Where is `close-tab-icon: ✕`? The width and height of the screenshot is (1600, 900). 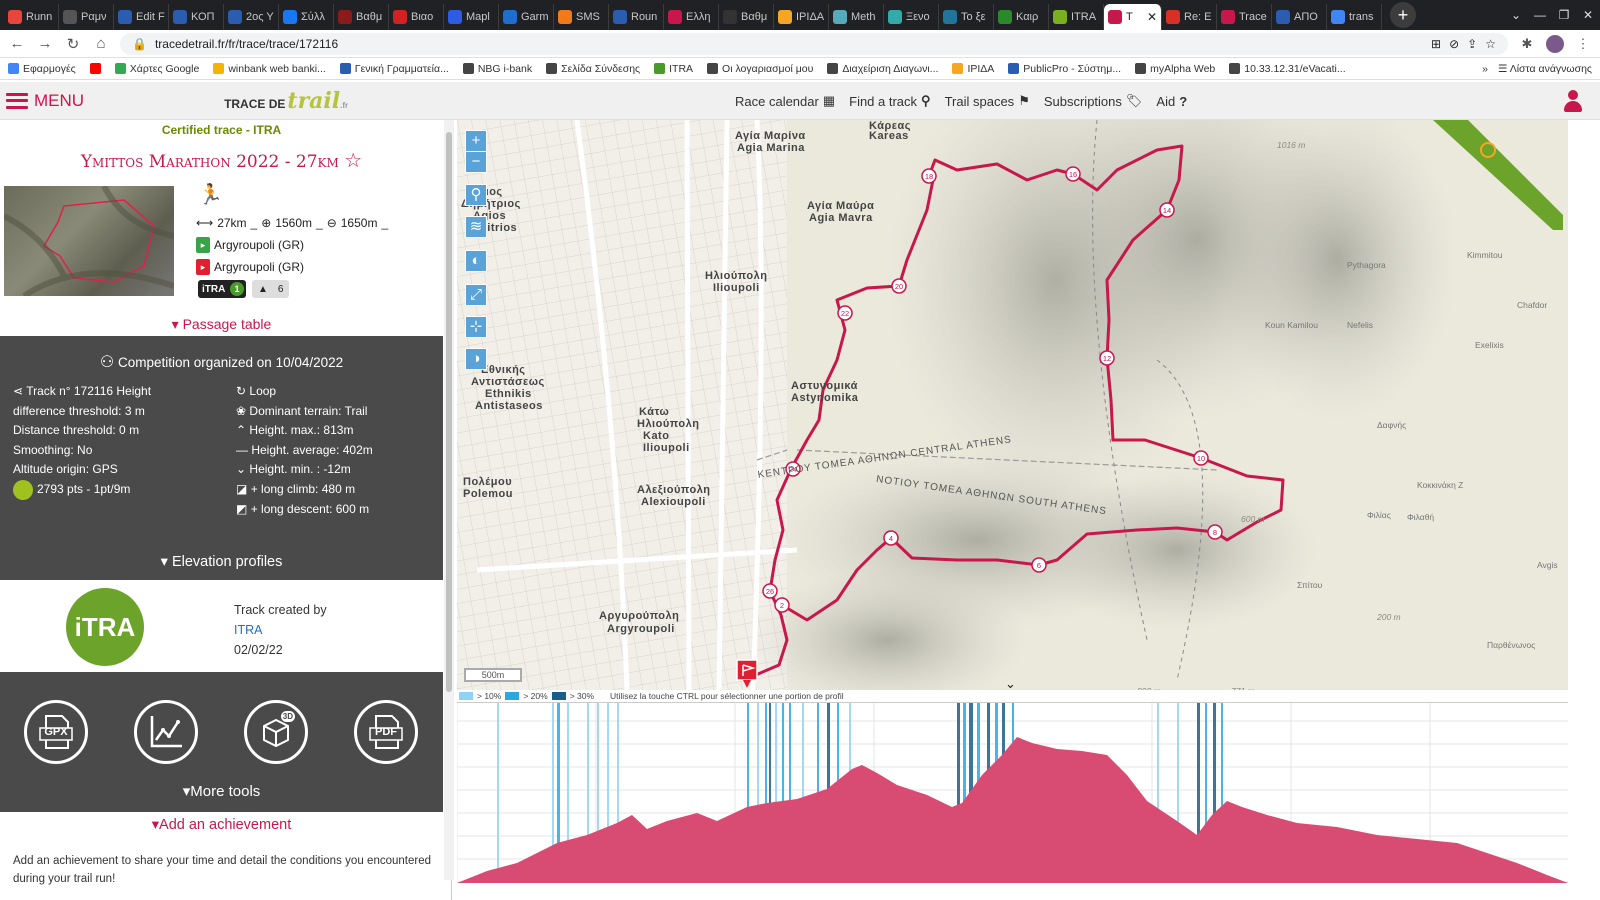
close-tab-icon: ✕ is located at coordinates (1152, 17).